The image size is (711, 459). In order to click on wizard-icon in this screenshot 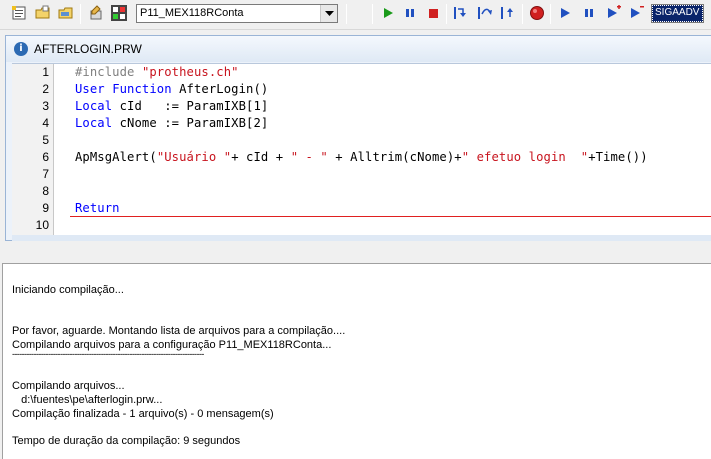, I will do `click(96, 13)`.